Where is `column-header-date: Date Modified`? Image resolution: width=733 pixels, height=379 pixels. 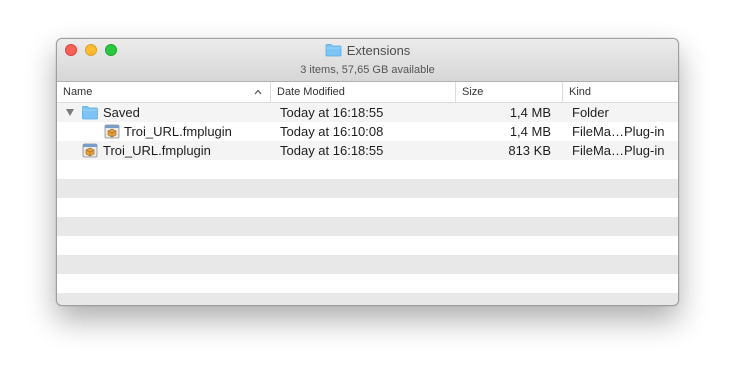 column-header-date: Date Modified is located at coordinates (362, 92).